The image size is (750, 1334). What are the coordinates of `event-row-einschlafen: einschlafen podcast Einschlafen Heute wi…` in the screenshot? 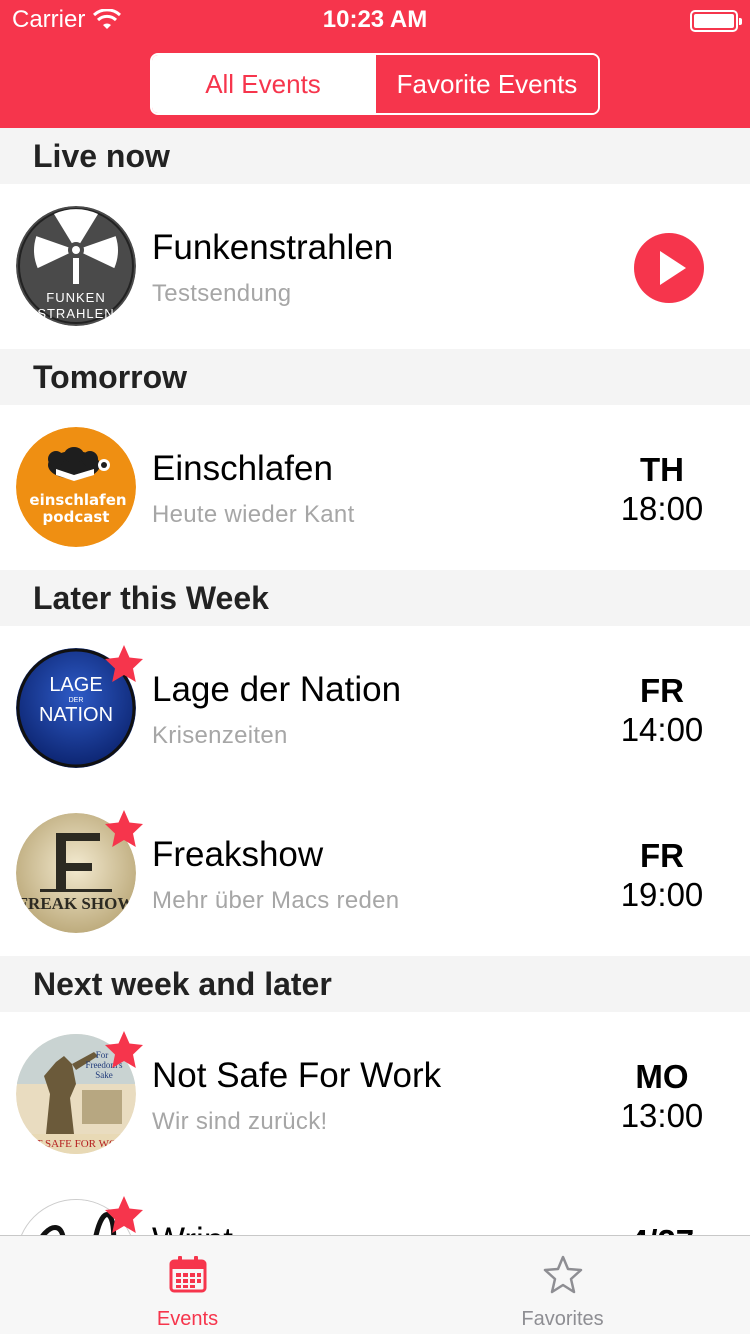 It's located at (375, 487).